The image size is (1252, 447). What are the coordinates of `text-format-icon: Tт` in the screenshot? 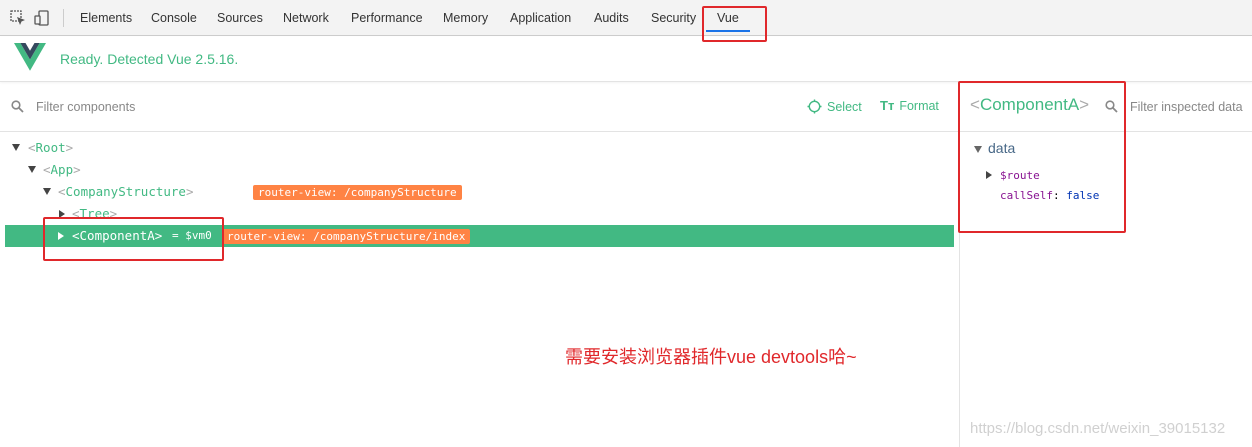 It's located at (887, 105).